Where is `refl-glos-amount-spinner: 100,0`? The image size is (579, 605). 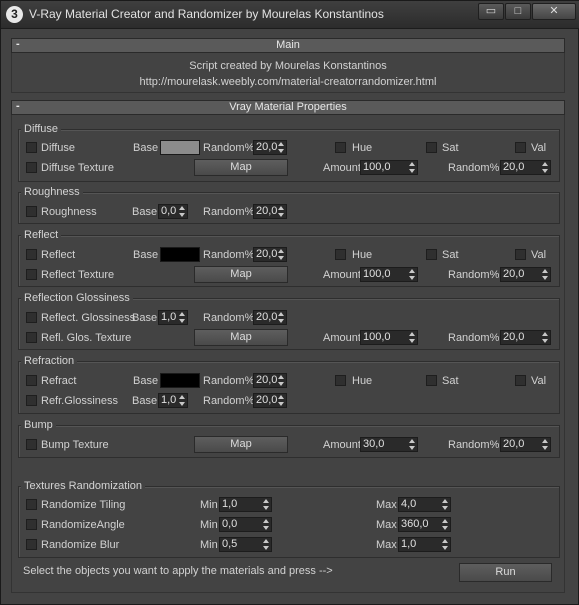
refl-glos-amount-spinner: 100,0 is located at coordinates (389, 337).